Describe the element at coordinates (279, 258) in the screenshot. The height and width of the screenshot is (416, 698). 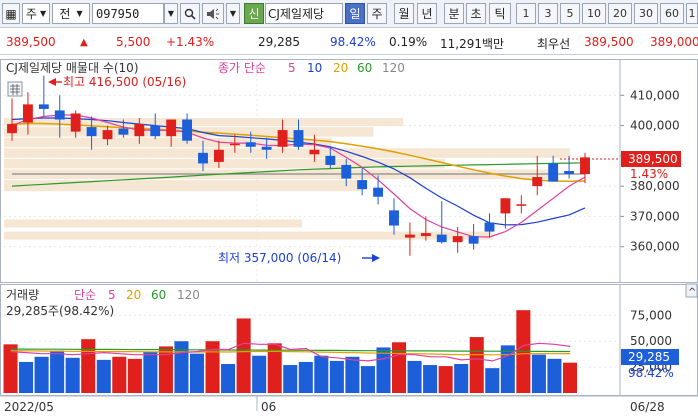
I see `low-annotation: 최저 357,000 (06/14)` at that location.